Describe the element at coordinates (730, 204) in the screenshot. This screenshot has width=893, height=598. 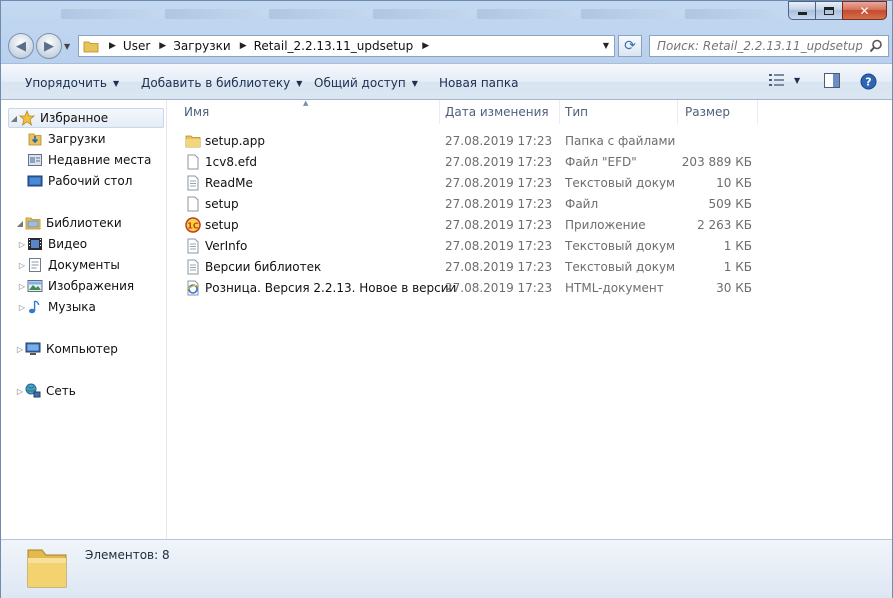
I see `file-size: 509 КБ` at that location.